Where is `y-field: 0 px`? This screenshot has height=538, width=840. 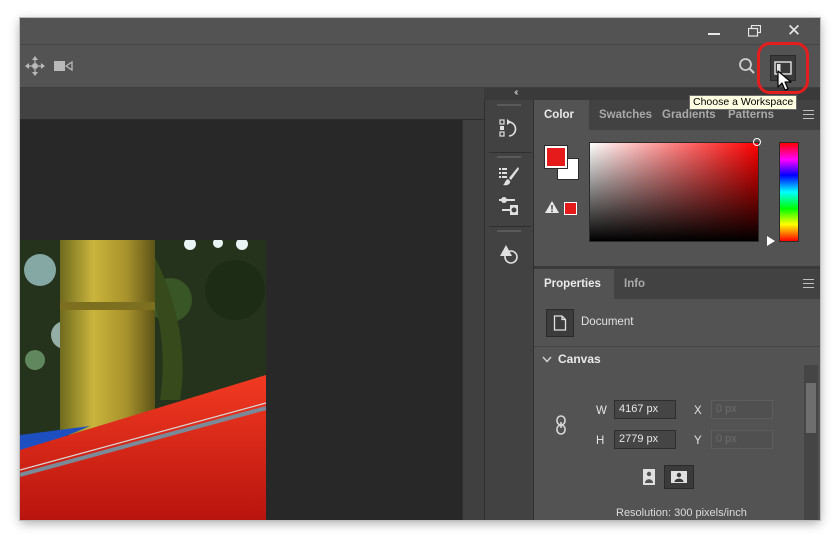 y-field: 0 px is located at coordinates (742, 439).